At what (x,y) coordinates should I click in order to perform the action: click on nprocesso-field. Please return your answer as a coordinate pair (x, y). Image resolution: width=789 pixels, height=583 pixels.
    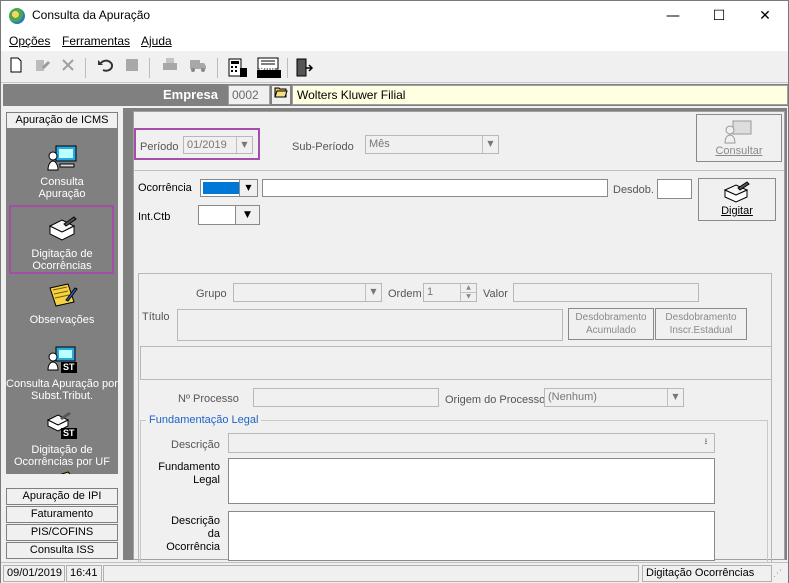
    Looking at the image, I should click on (346, 397).